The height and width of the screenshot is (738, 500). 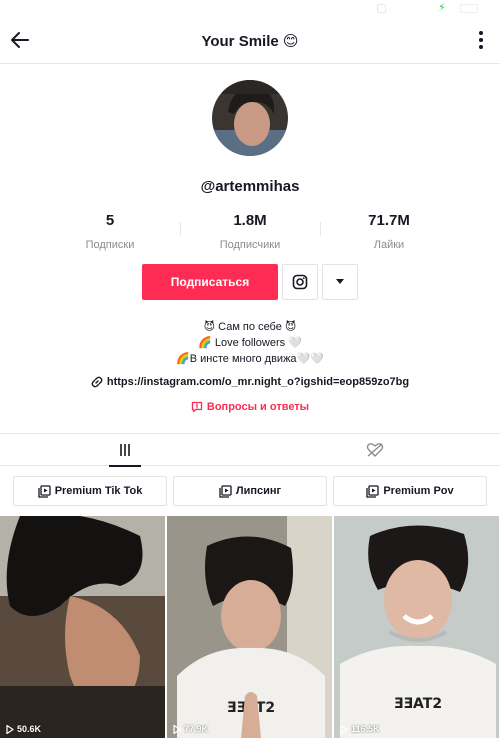 What do you see at coordinates (250, 118) in the screenshot?
I see `avatar` at bounding box center [250, 118].